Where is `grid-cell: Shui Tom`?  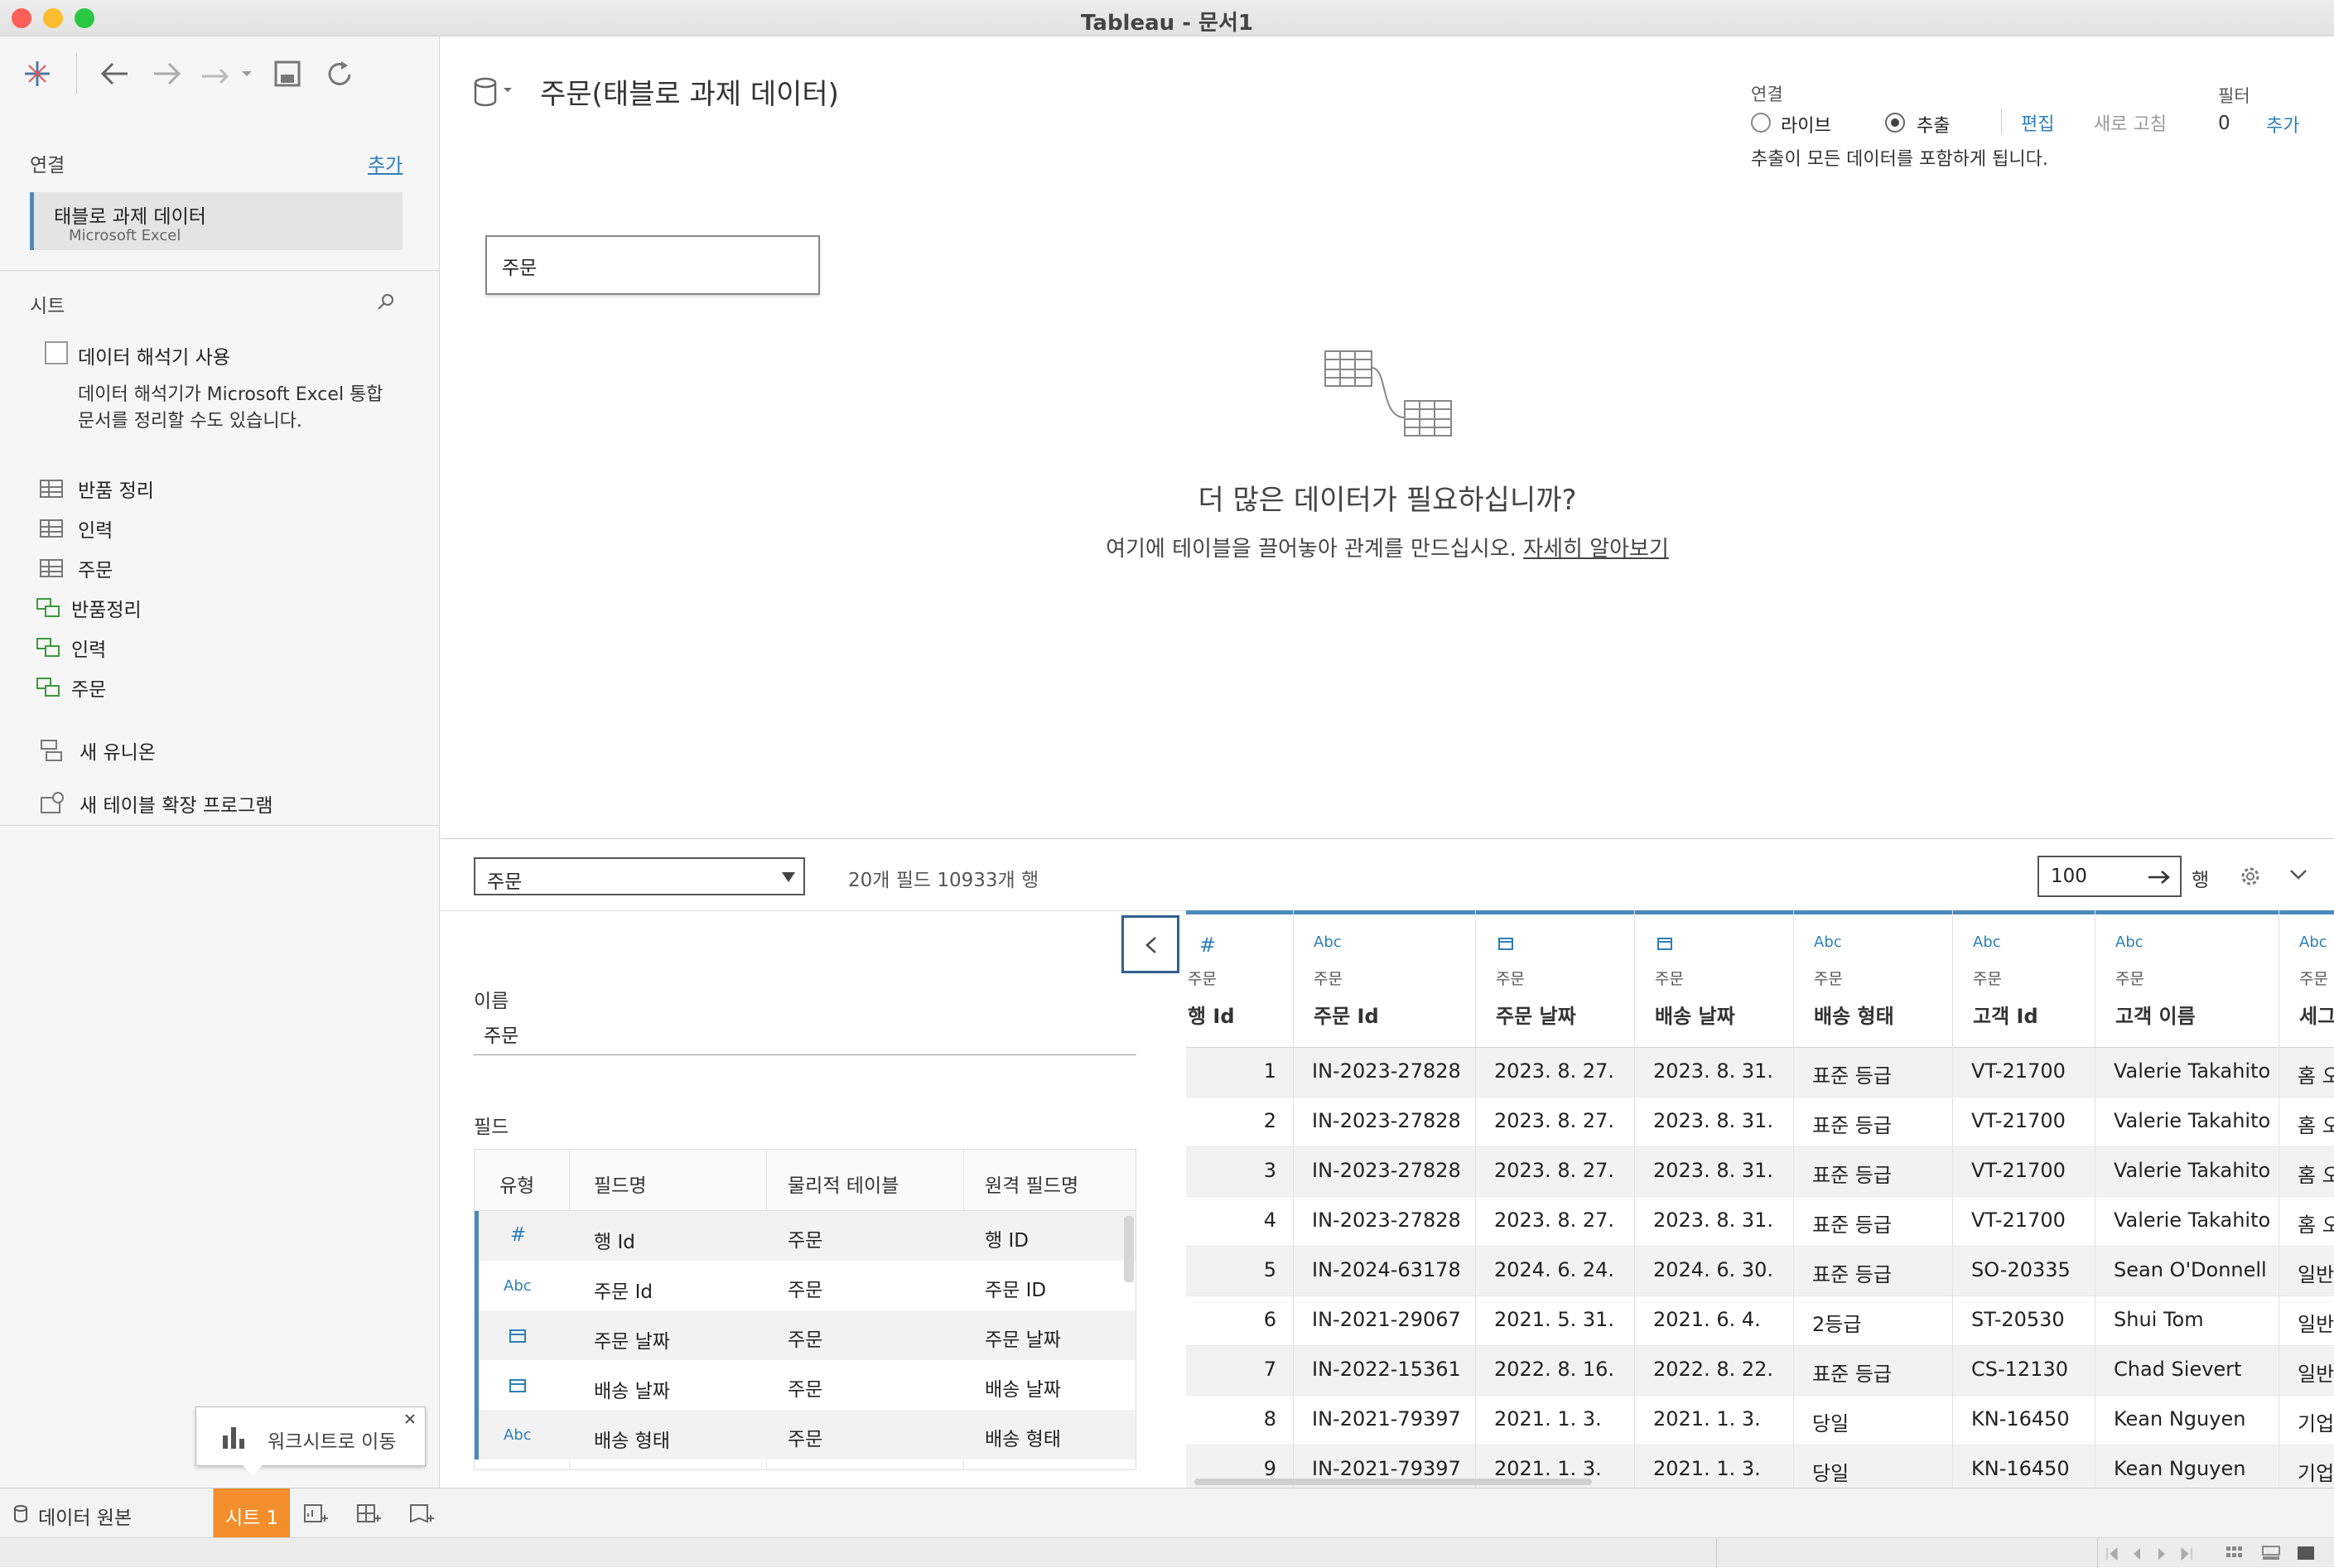 grid-cell: Shui Tom is located at coordinates (2159, 1319).